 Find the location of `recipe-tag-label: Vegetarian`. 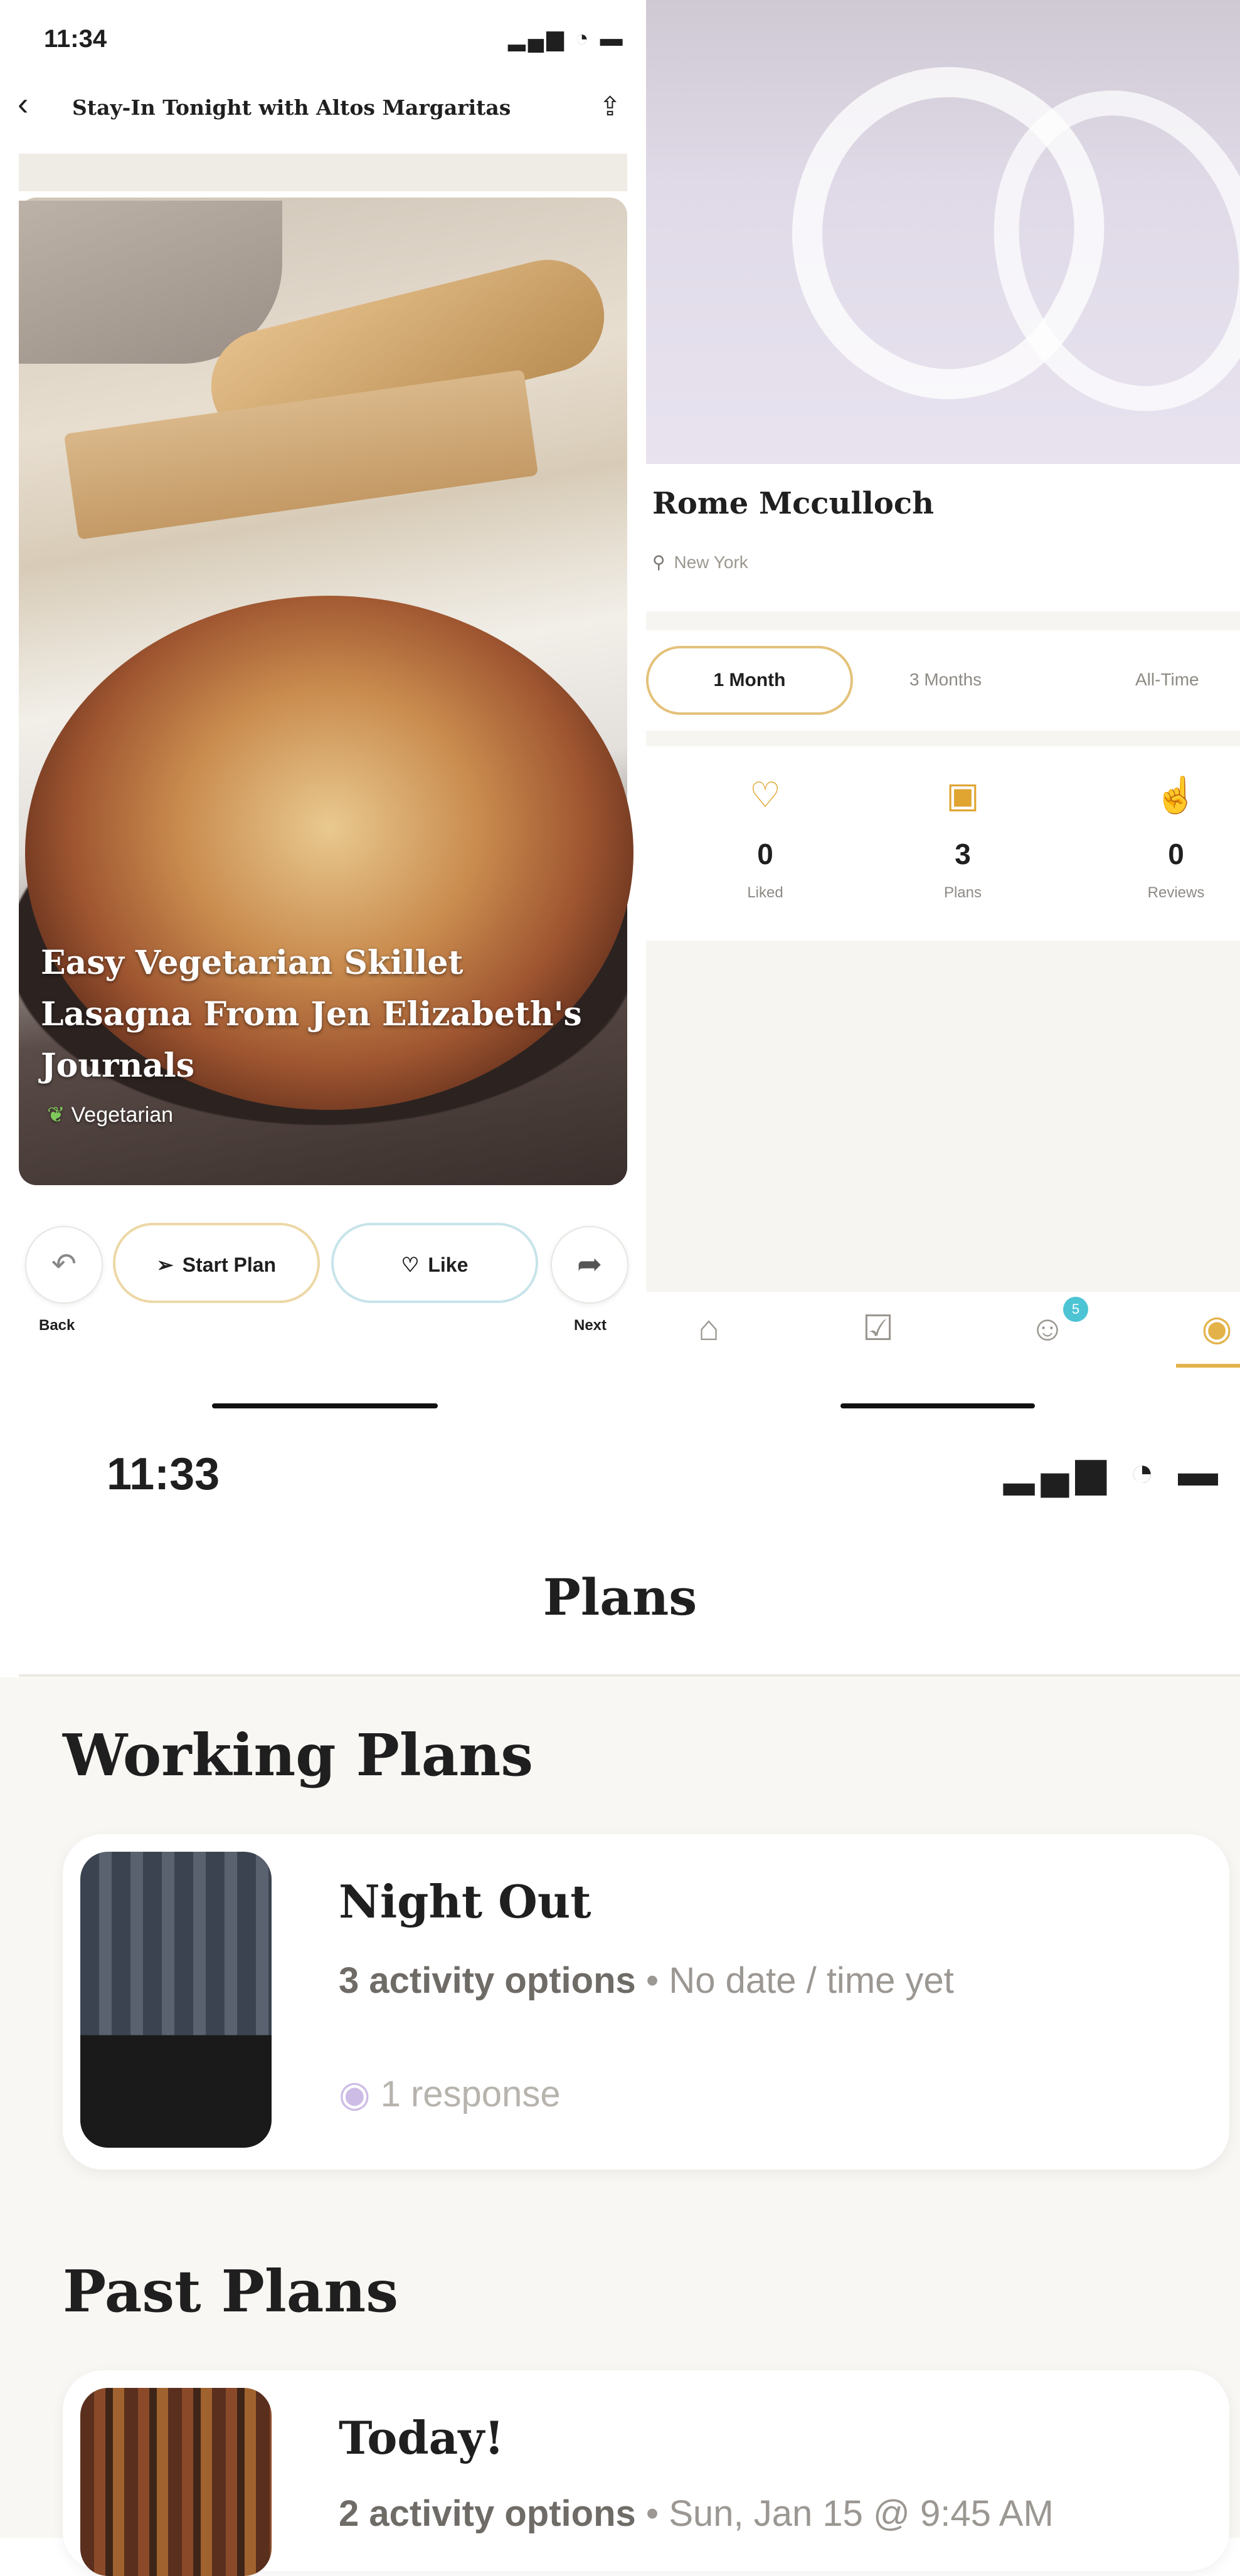

recipe-tag-label: Vegetarian is located at coordinates (122, 1115).